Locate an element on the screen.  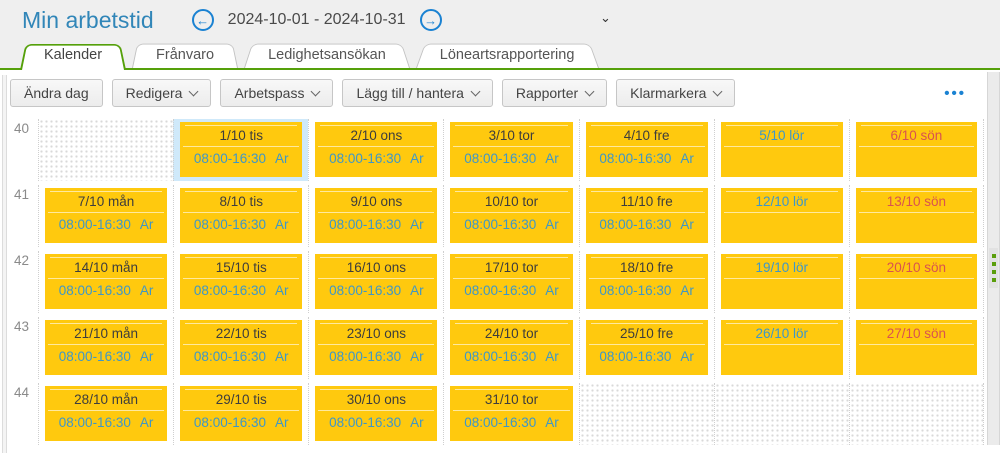
day-cell: 29/10 tis 08:00-16:30 Ar is located at coordinates (240, 414).